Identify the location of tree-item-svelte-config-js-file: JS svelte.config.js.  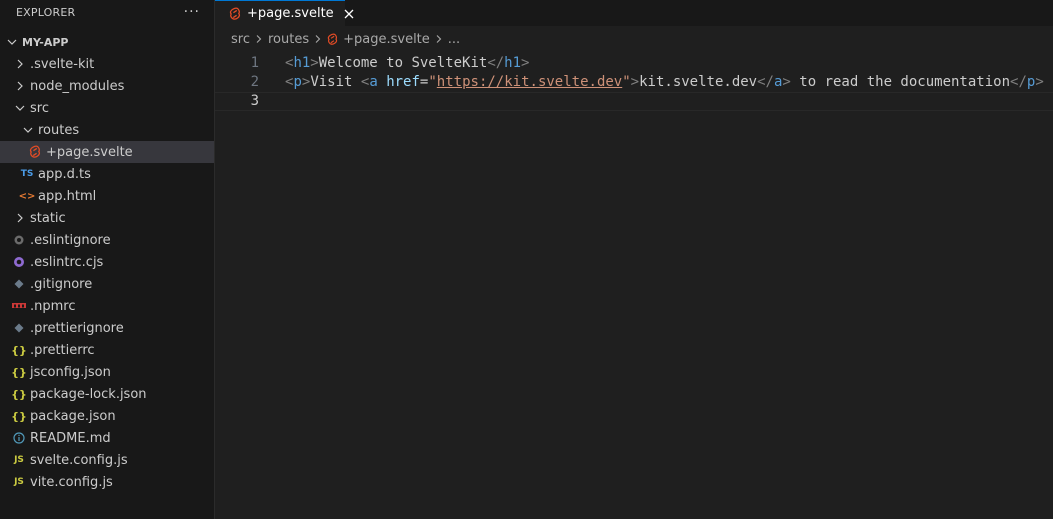
(107, 460).